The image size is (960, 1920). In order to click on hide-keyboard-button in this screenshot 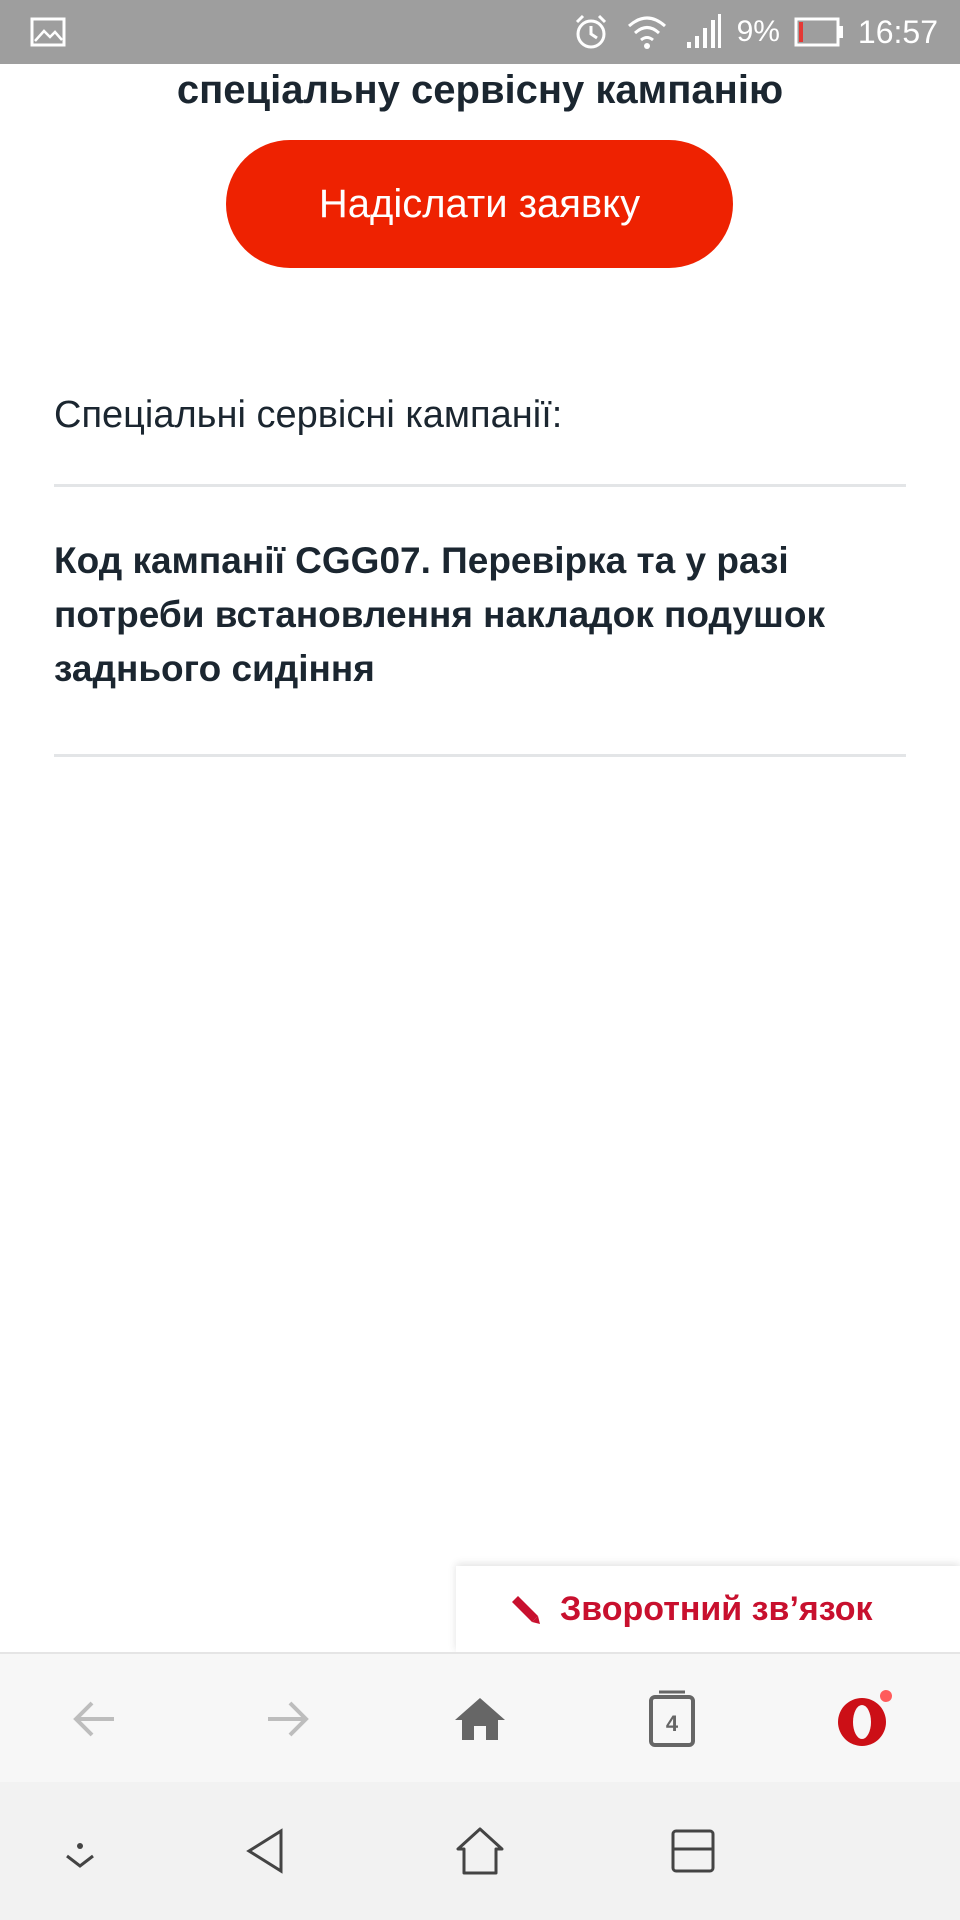, I will do `click(80, 1851)`.